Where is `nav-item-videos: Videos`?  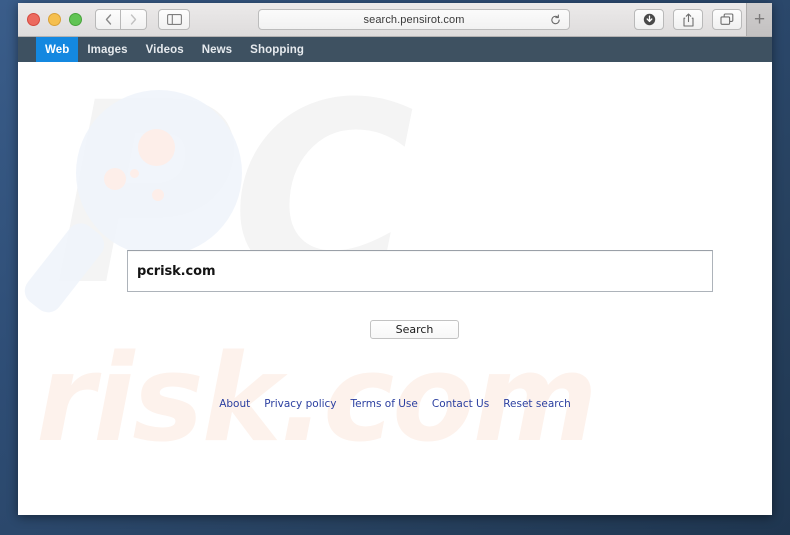 nav-item-videos: Videos is located at coordinates (165, 49).